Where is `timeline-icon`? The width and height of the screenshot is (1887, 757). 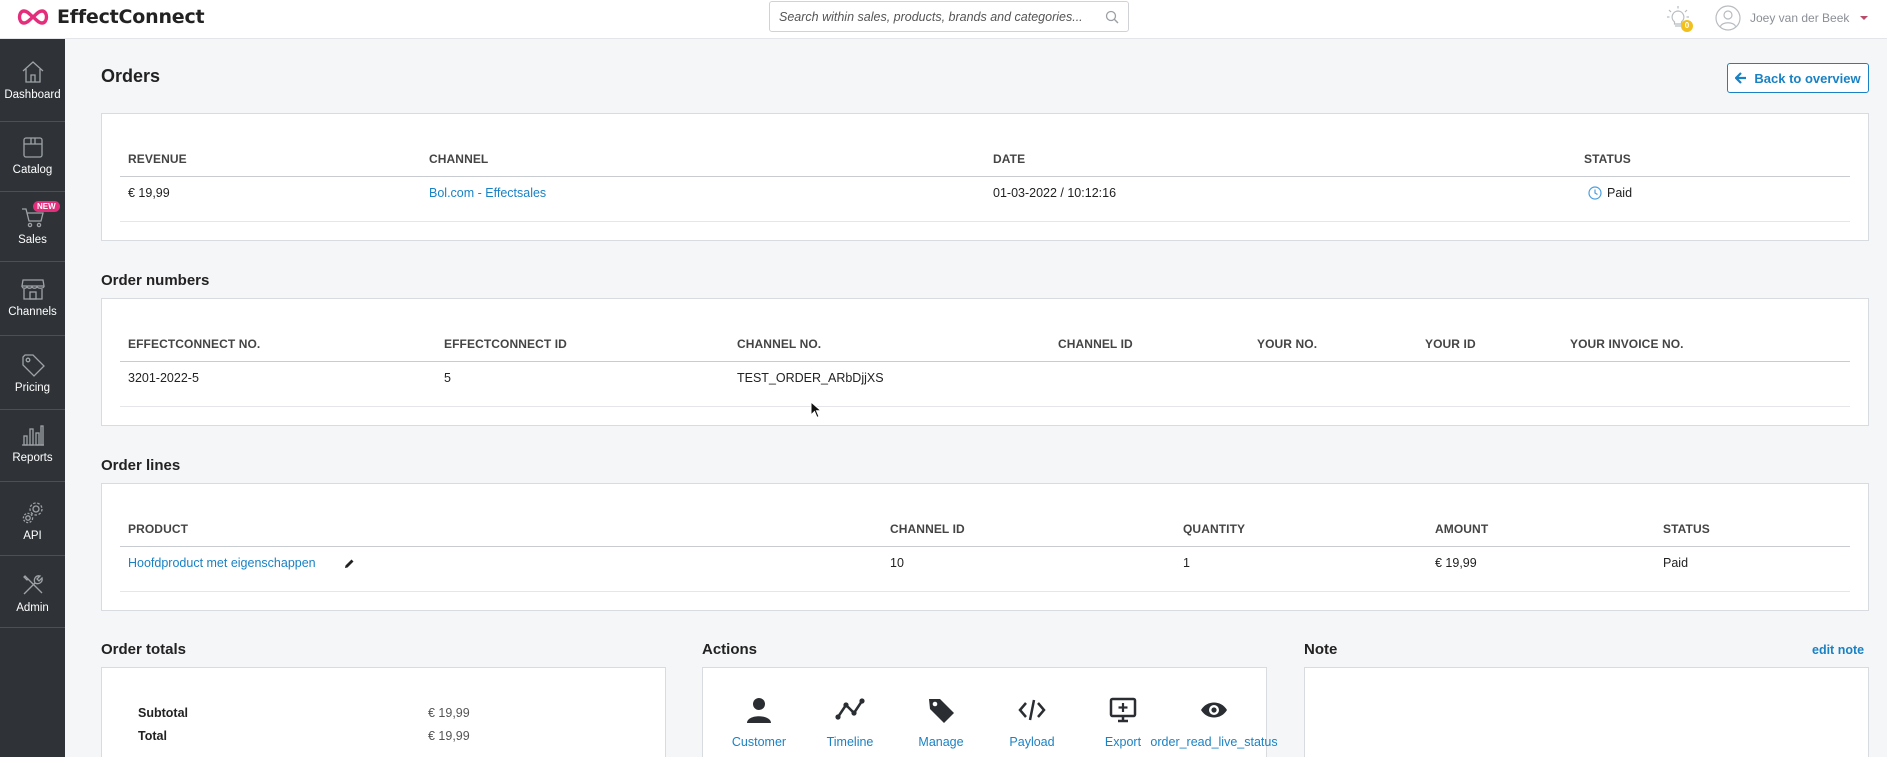
timeline-icon is located at coordinates (850, 709).